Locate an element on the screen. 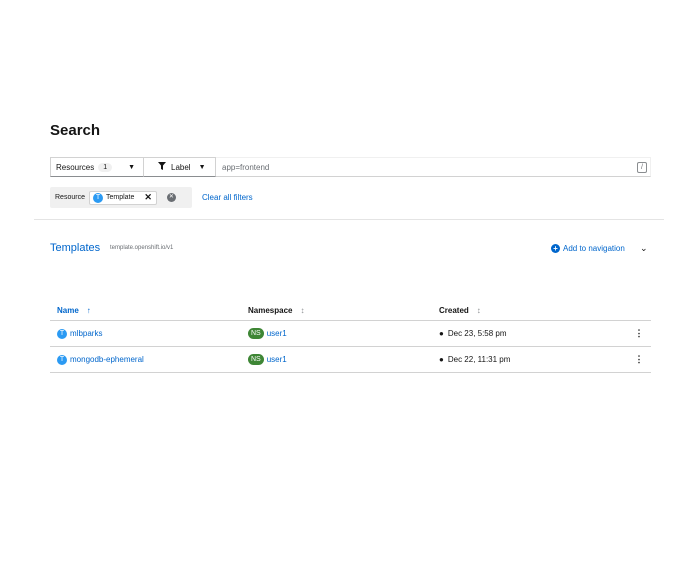  label-filter-label: Label is located at coordinates (181, 167).